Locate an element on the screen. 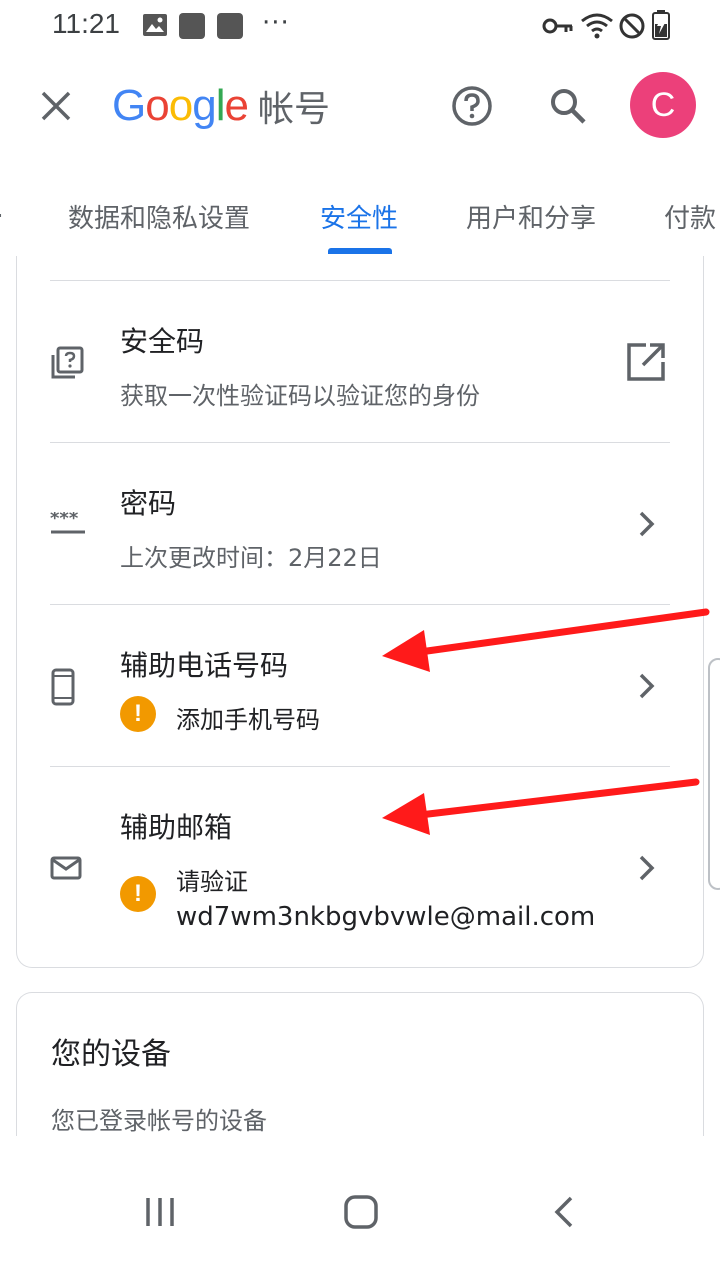  help-button is located at coordinates (472, 106).